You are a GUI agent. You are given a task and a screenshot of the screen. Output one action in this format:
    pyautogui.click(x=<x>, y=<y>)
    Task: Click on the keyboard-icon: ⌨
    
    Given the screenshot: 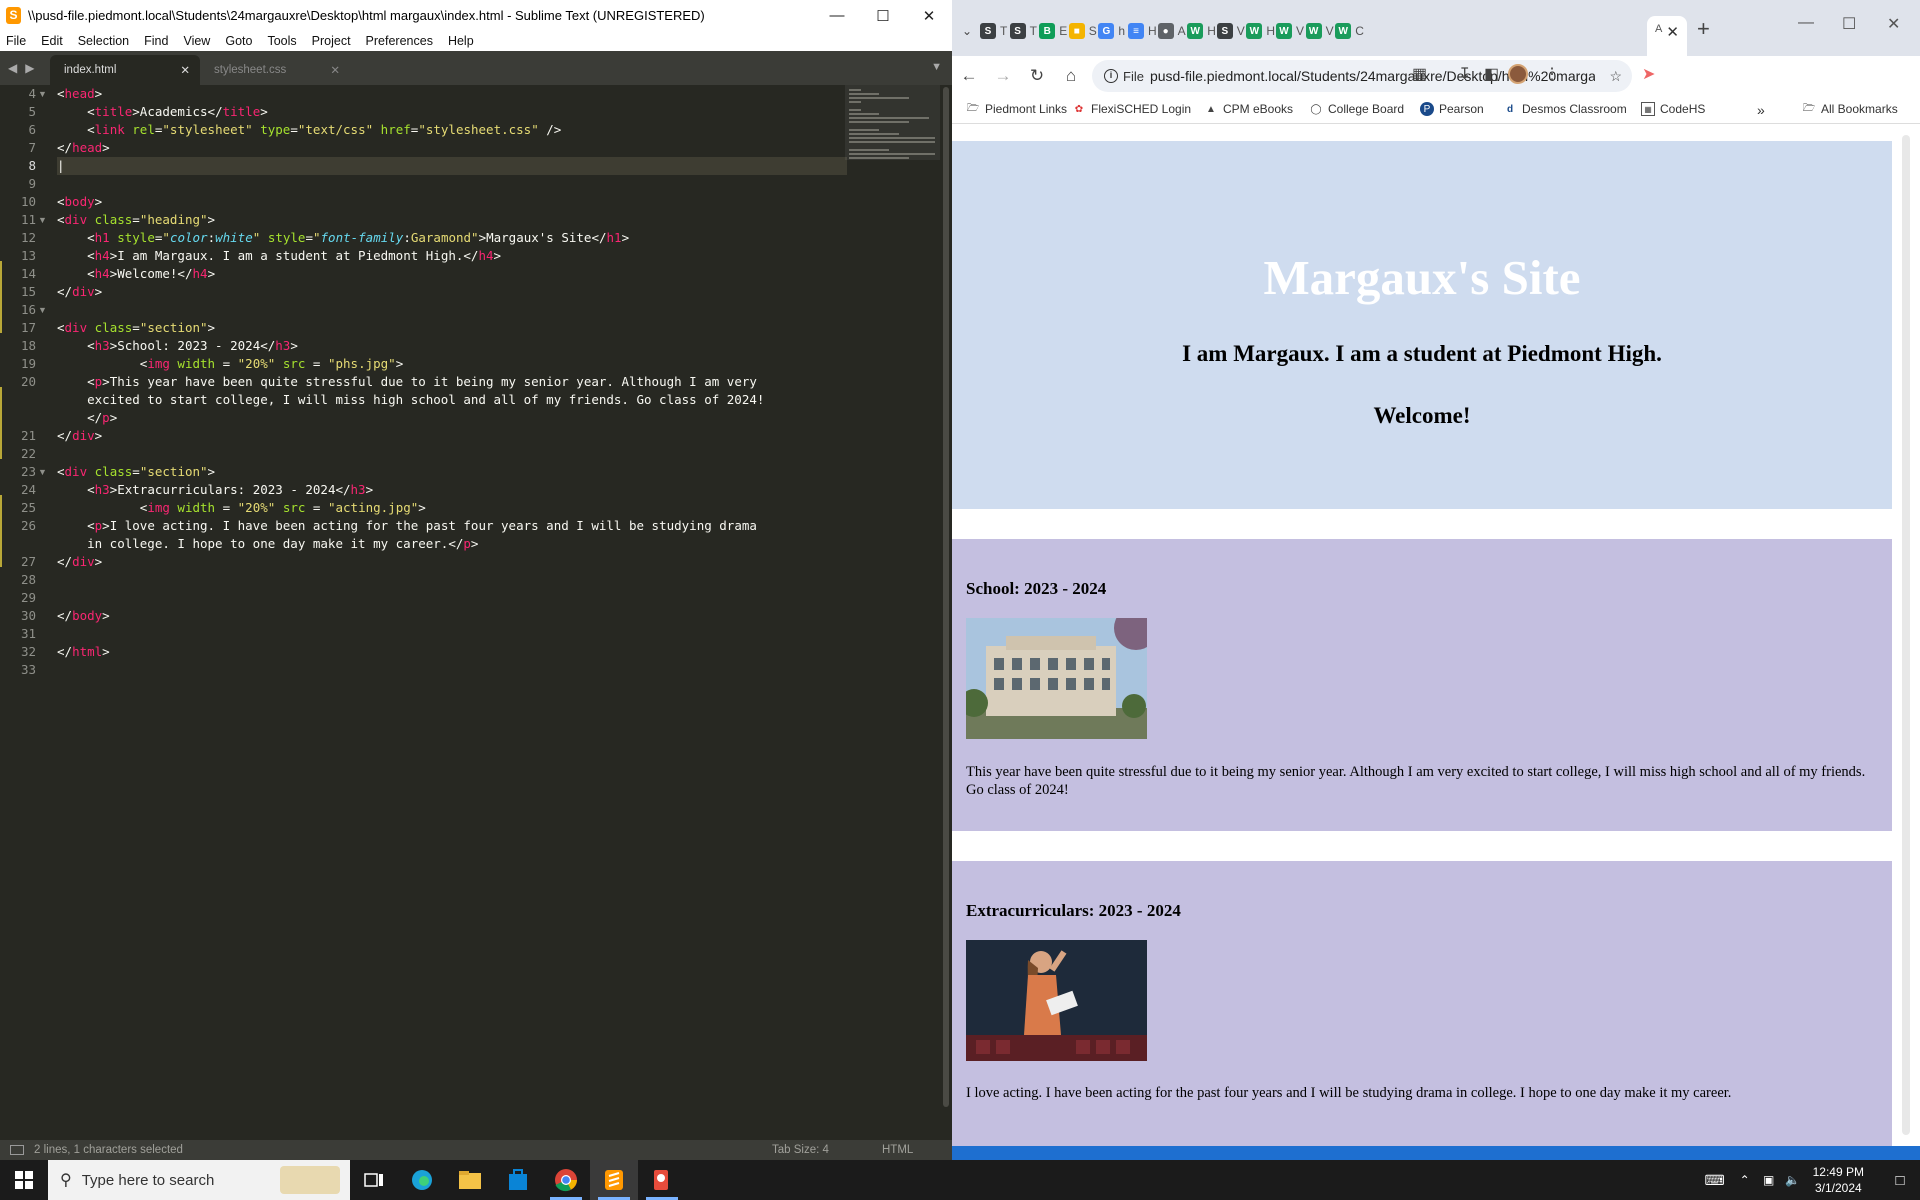 What is the action you would take?
    pyautogui.click(x=1715, y=1180)
    